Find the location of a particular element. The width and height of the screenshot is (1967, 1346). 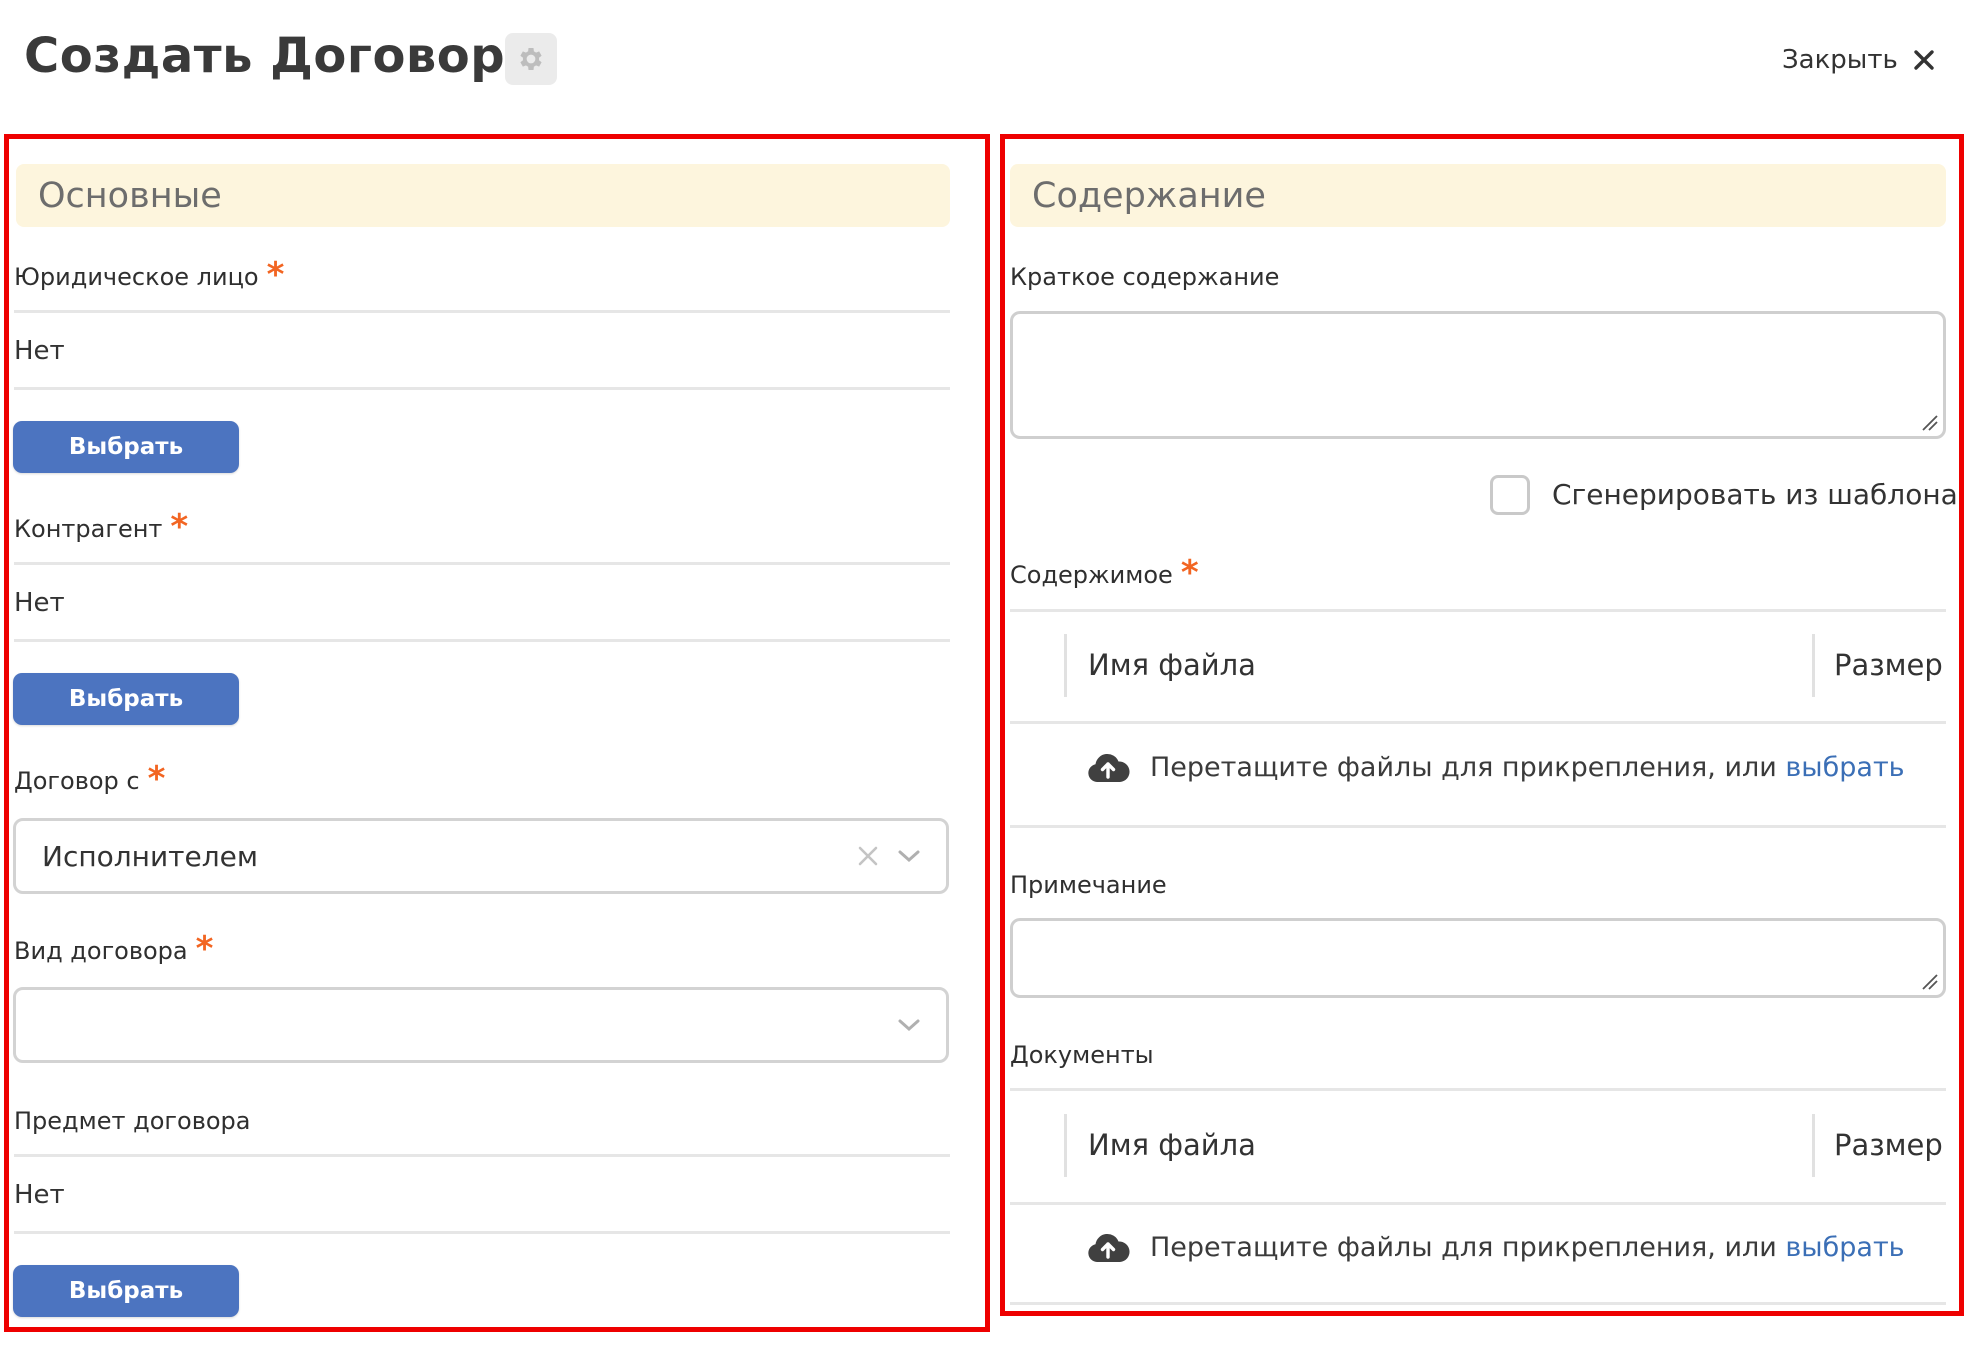

close-icon is located at coordinates (1924, 60).